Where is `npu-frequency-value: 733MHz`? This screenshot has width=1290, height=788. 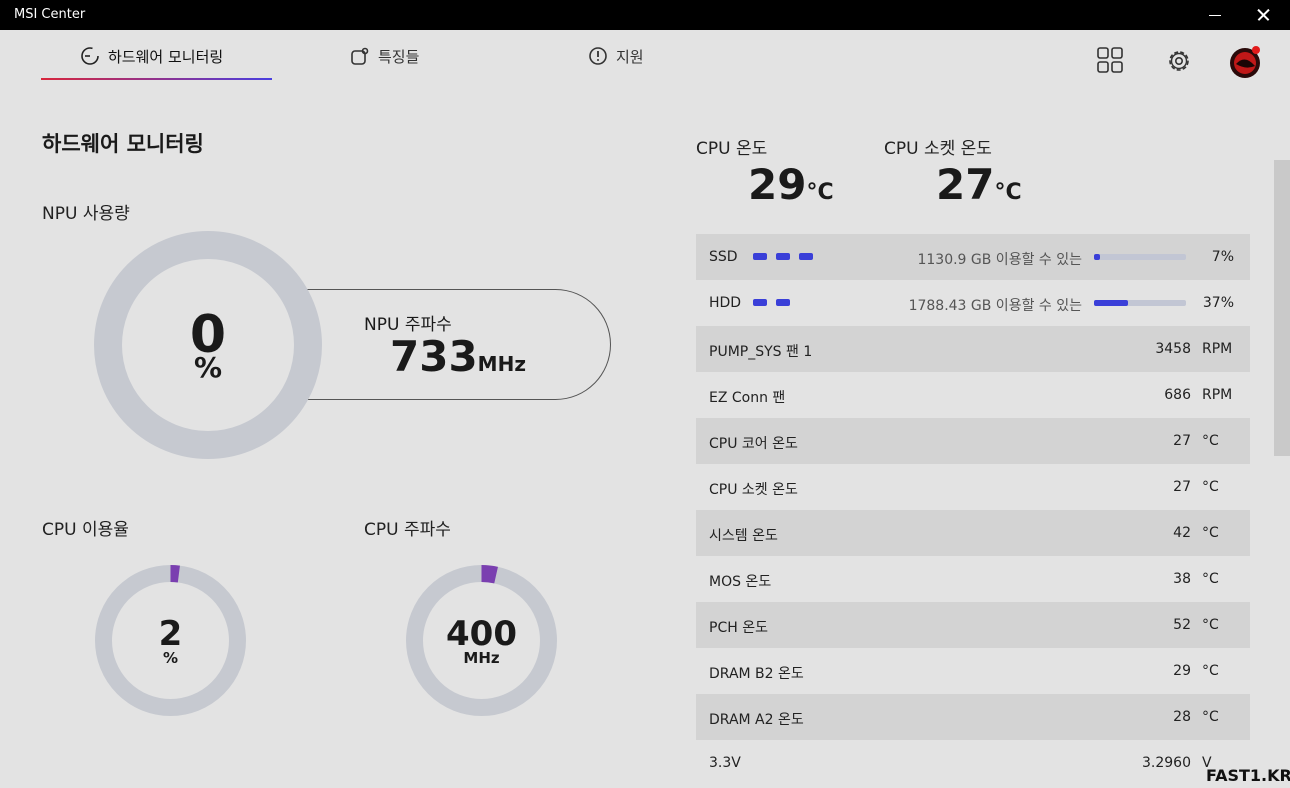 npu-frequency-value: 733MHz is located at coordinates (458, 356).